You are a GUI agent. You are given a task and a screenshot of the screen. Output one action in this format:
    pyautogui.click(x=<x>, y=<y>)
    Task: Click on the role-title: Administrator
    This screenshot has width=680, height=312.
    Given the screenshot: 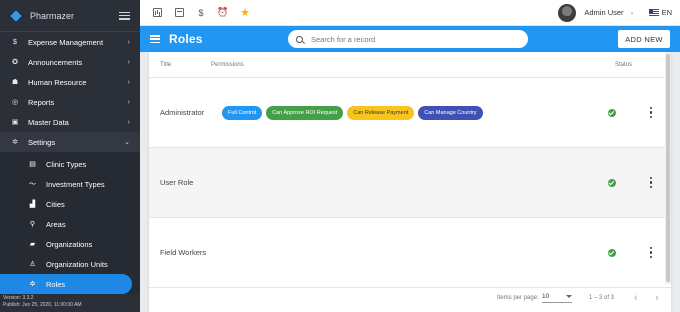 What is the action you would take?
    pyautogui.click(x=182, y=112)
    